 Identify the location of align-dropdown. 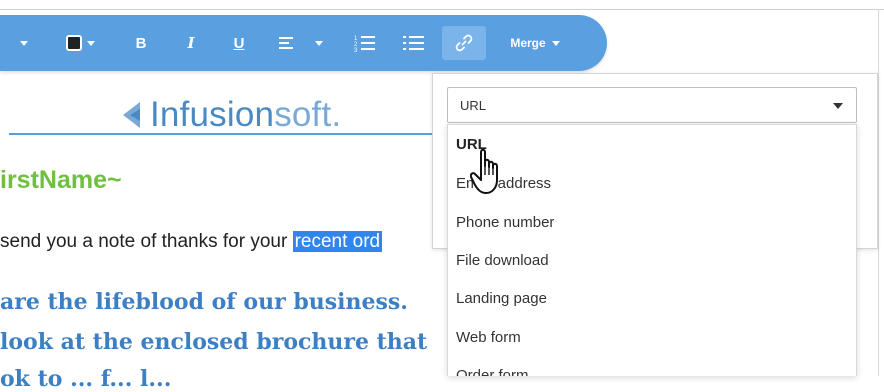
(301, 43).